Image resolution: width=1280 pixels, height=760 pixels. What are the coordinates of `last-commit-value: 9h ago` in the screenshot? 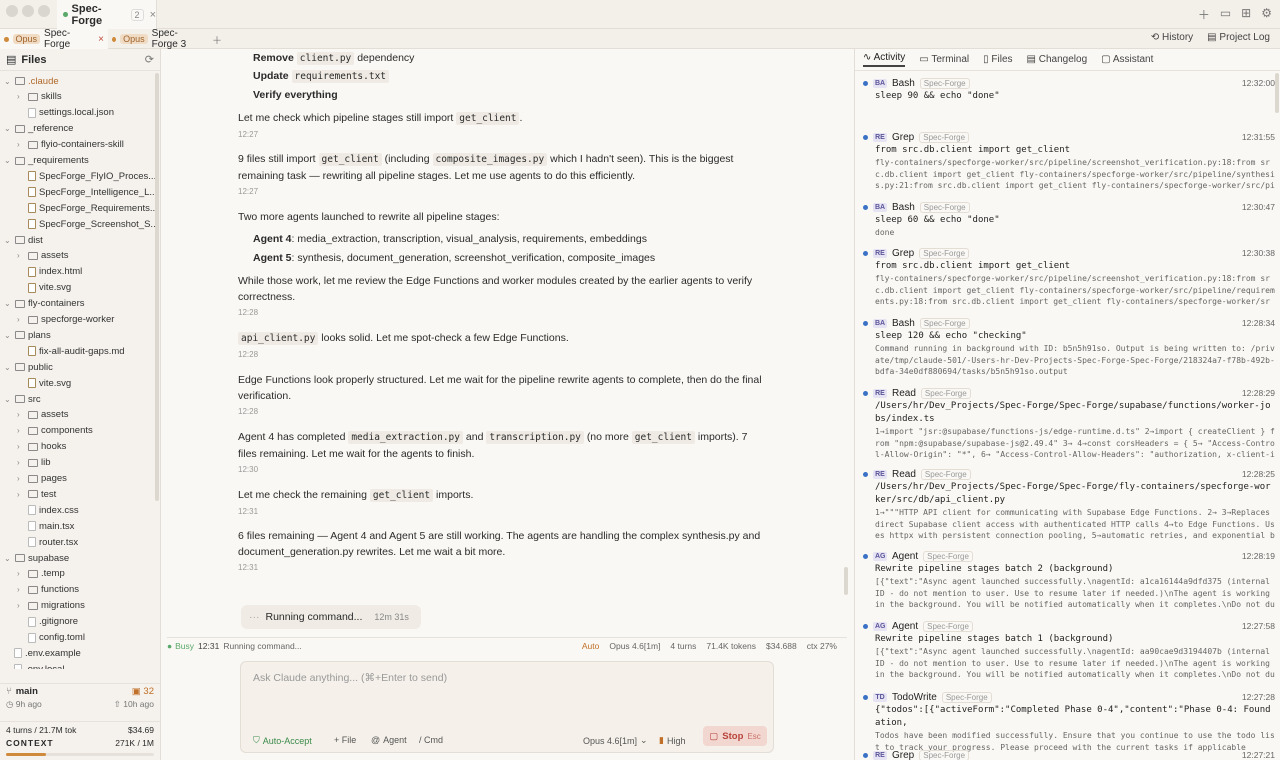 It's located at (28, 704).